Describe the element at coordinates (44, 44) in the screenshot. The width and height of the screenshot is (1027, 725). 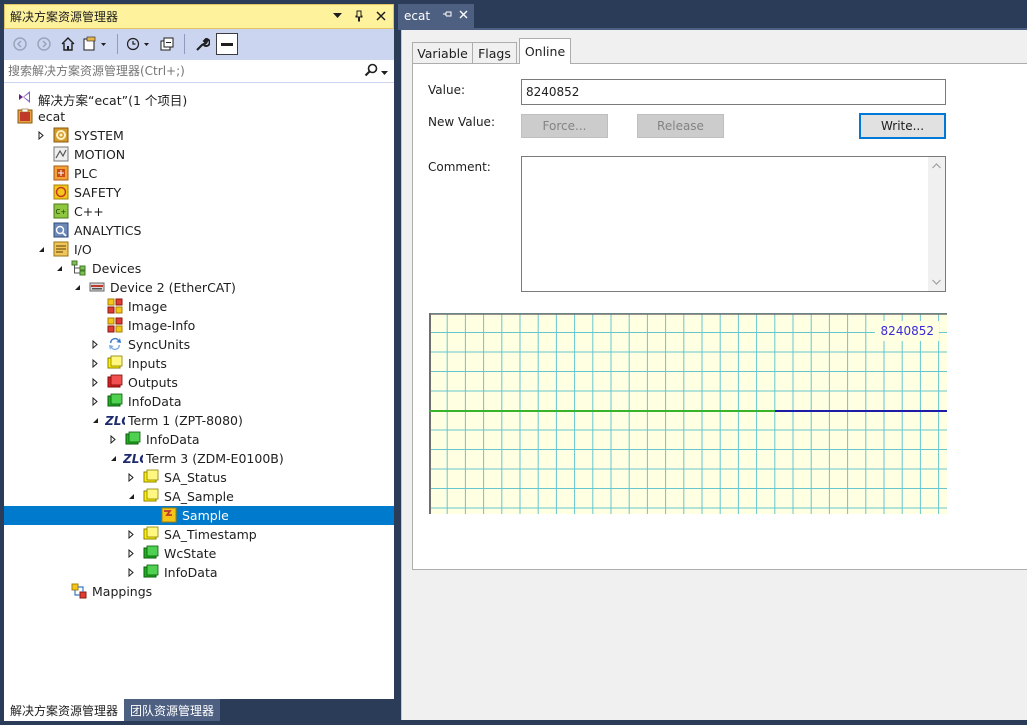
I see `forward-icon` at that location.